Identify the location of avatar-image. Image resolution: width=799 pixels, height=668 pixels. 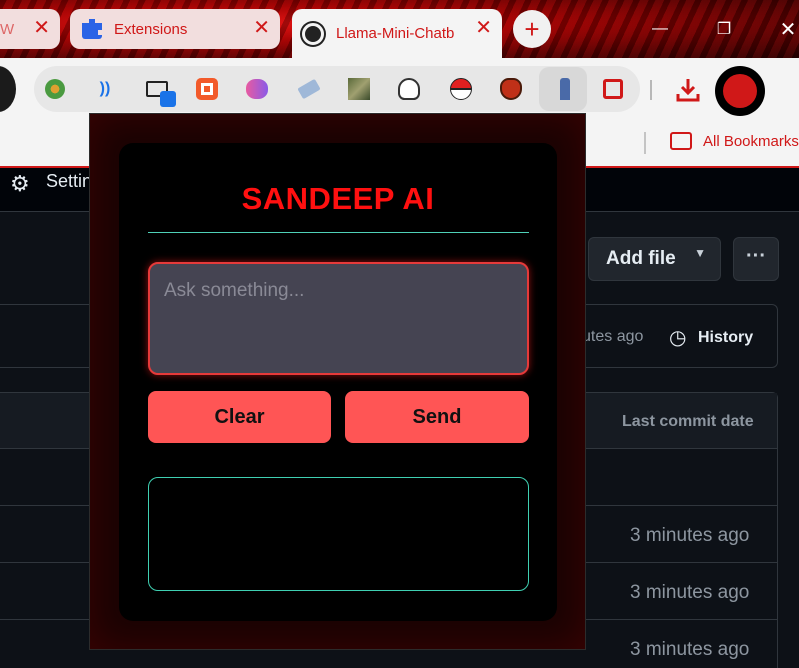
(740, 91).